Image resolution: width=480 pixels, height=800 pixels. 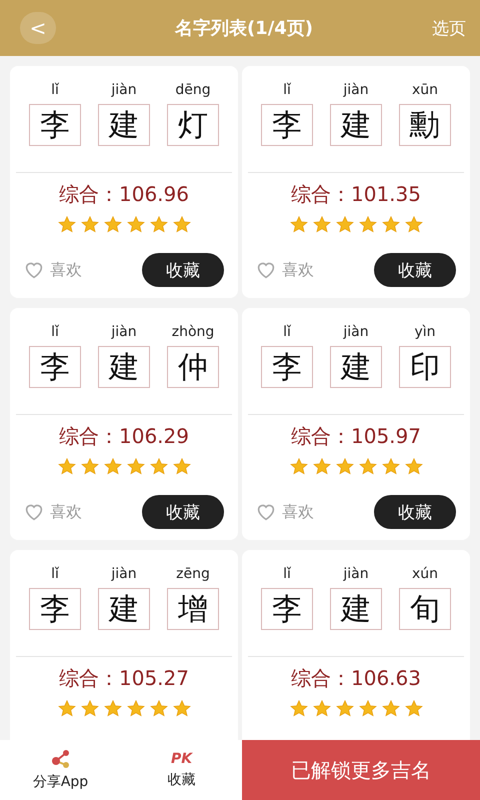 I want to click on pinyin: xún, so click(x=425, y=575).